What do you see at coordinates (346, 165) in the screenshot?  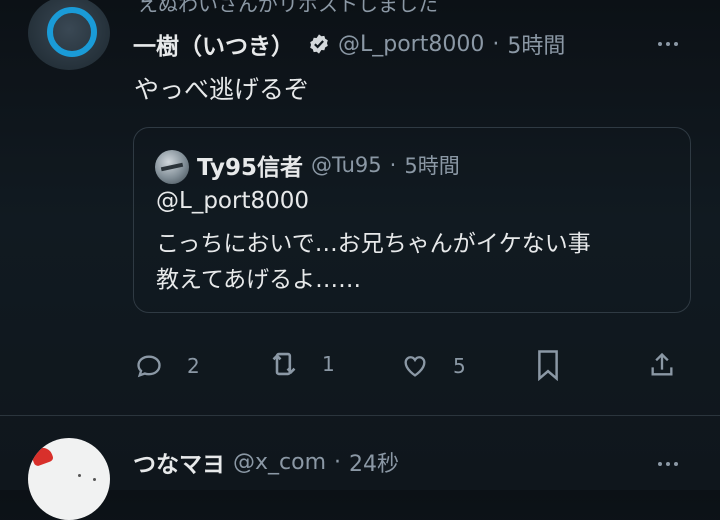 I see `quote-handle: @Tu95` at bounding box center [346, 165].